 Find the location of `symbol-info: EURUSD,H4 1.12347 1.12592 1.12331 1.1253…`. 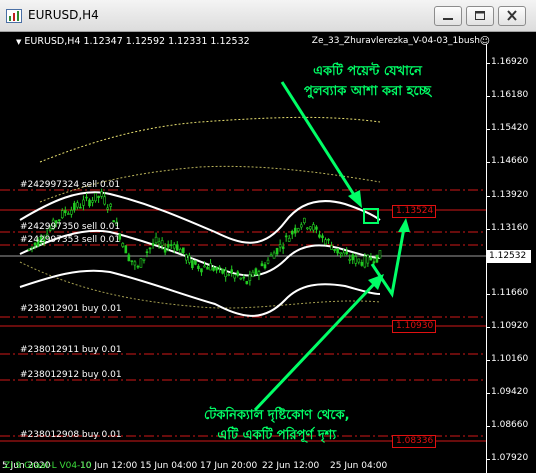

symbol-info: EURUSD,H4 1.12347 1.12592 1.12331 1.1253… is located at coordinates (137, 41).